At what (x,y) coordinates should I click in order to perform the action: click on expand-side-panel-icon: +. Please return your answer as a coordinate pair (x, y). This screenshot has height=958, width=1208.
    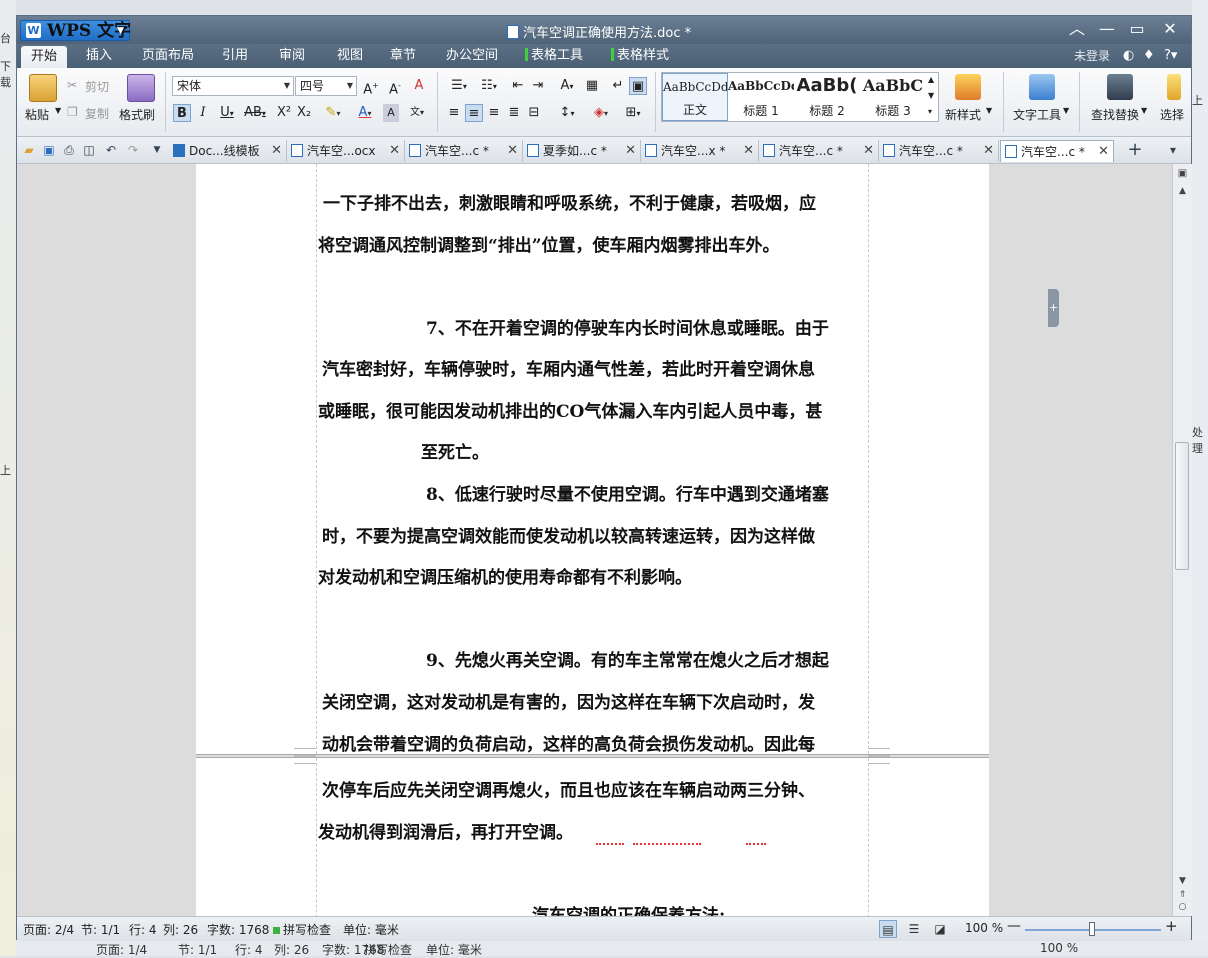
    Looking at the image, I should click on (1053, 308).